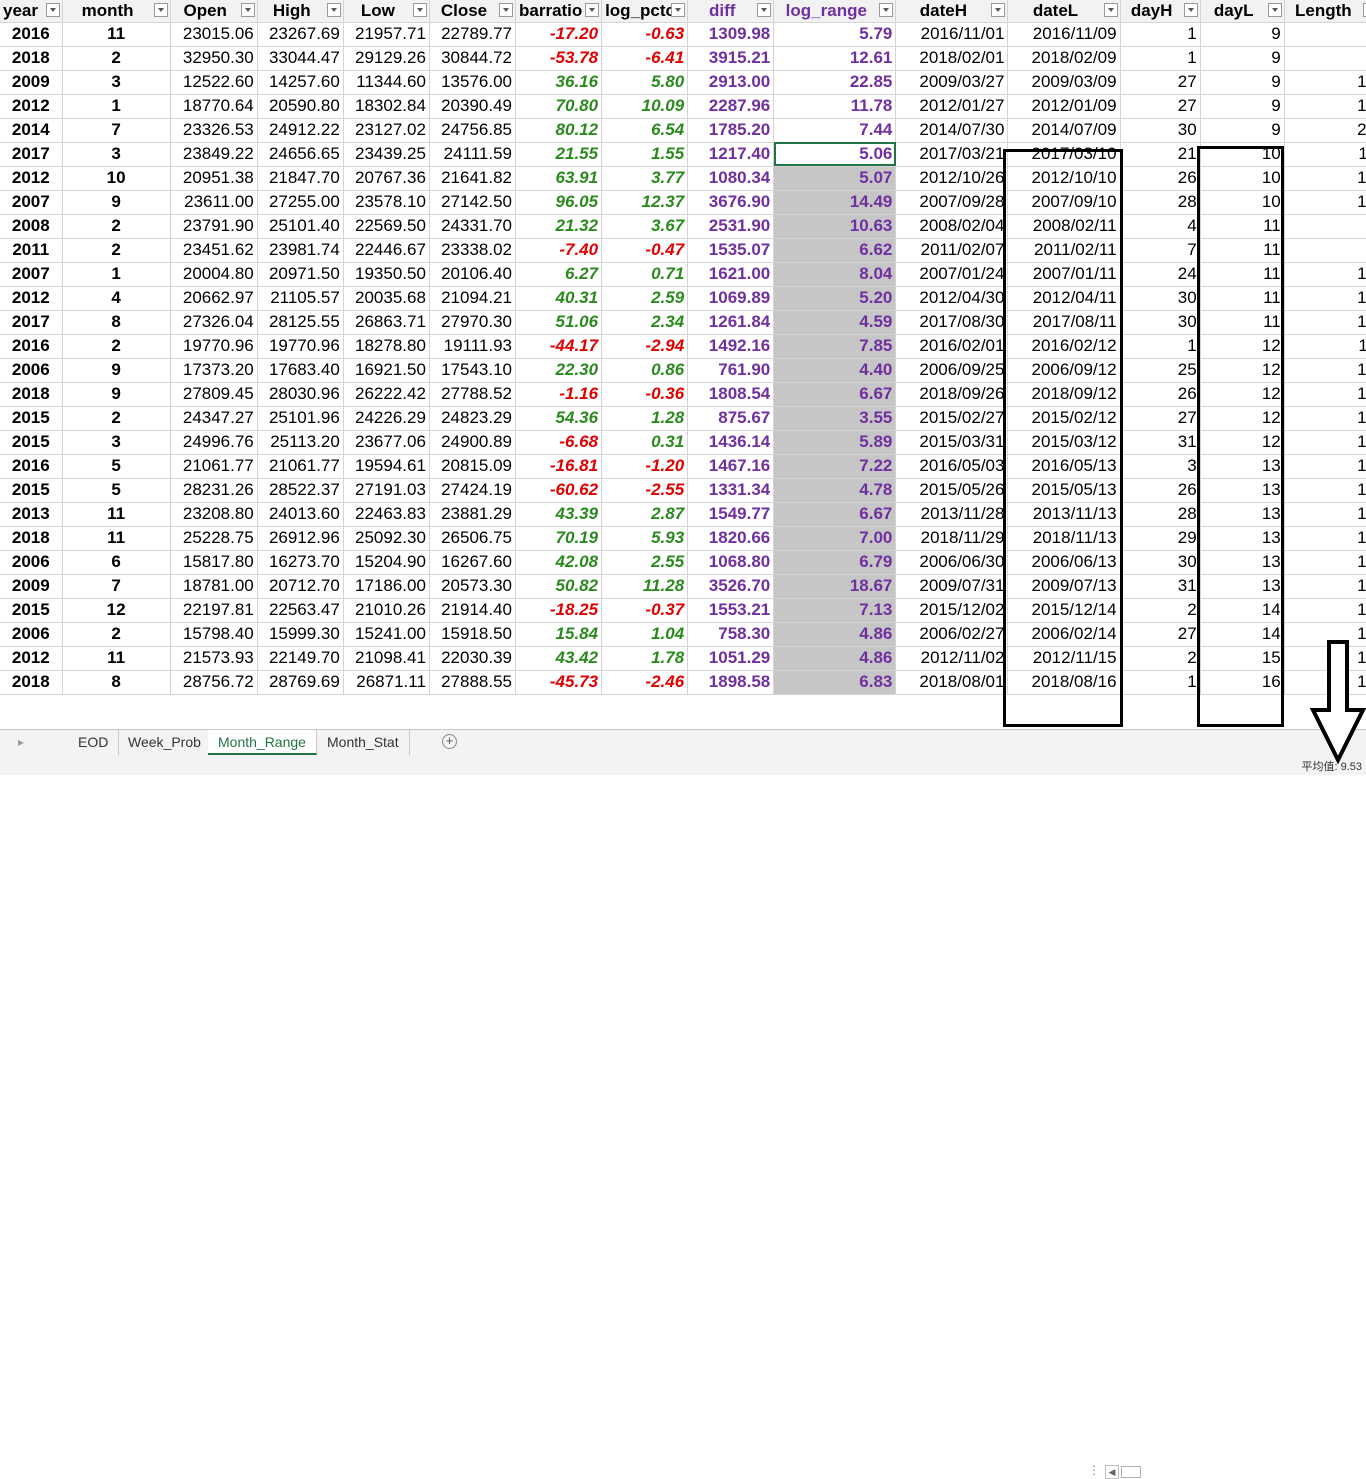 The image size is (1366, 1479). What do you see at coordinates (559, 586) in the screenshot?
I see `cell-barratio: 50.82` at bounding box center [559, 586].